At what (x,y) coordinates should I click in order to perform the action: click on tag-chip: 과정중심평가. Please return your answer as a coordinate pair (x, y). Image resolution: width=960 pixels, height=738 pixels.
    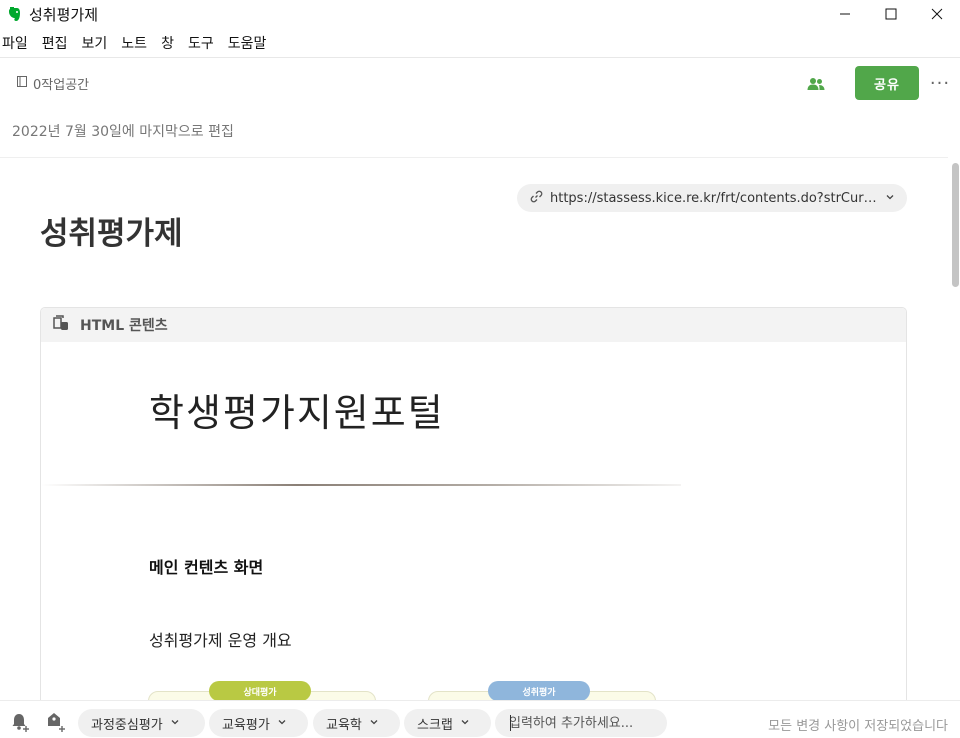
    Looking at the image, I should click on (141, 723).